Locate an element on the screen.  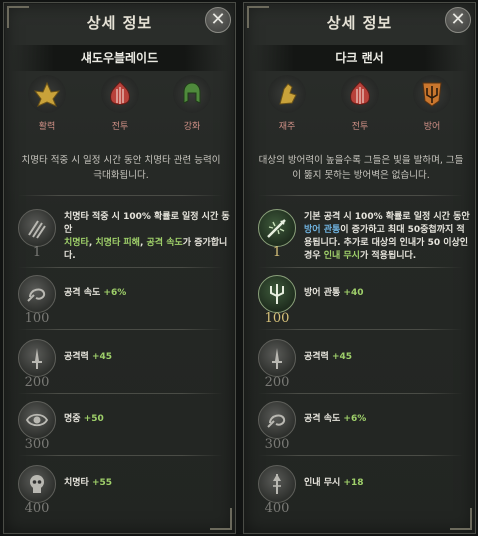
perk-stat: 방어 관통 +40 is located at coordinates (387, 293).